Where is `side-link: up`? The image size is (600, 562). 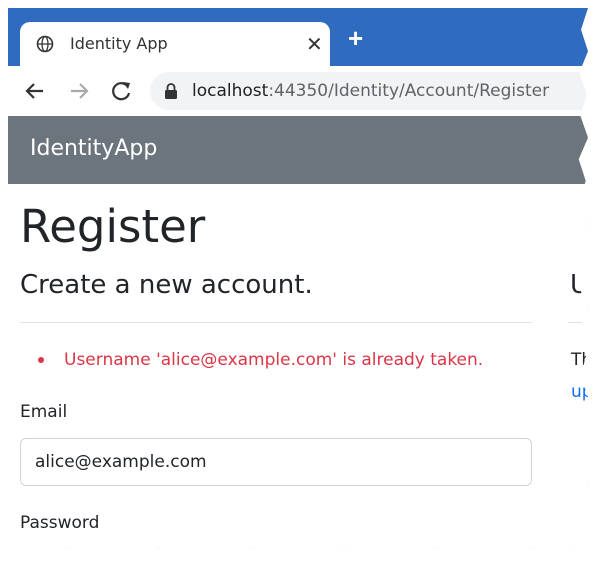
side-link: up is located at coordinates (579, 392).